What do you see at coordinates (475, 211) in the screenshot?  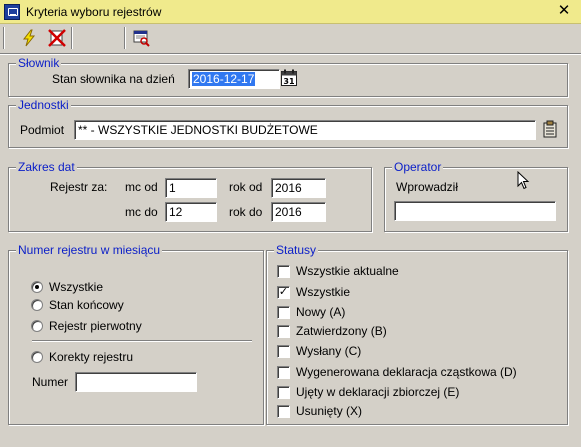 I see `wprowadzil-field` at bounding box center [475, 211].